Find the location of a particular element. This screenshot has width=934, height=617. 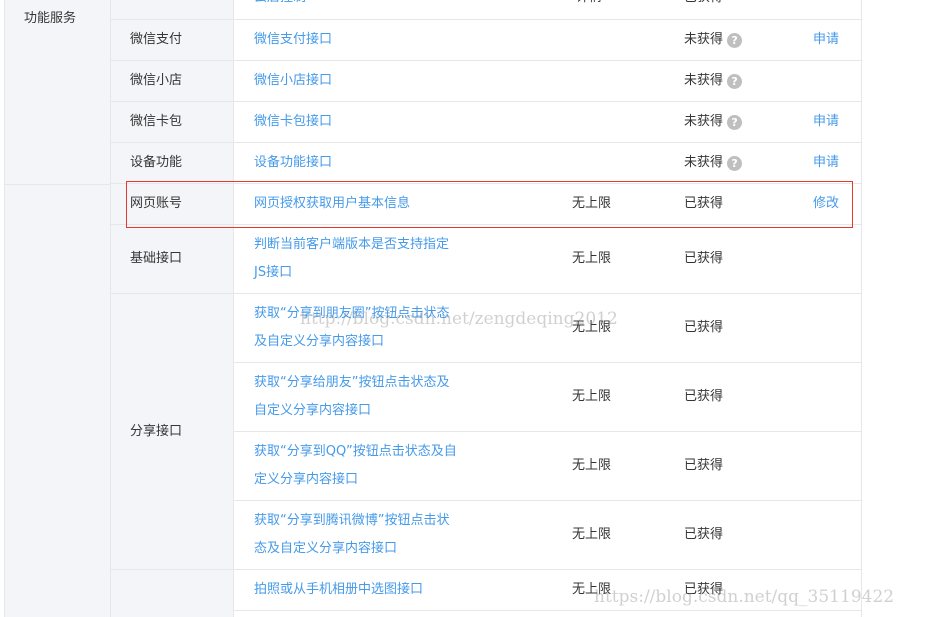

top-row-detail: 详情 is located at coordinates (589, 4).